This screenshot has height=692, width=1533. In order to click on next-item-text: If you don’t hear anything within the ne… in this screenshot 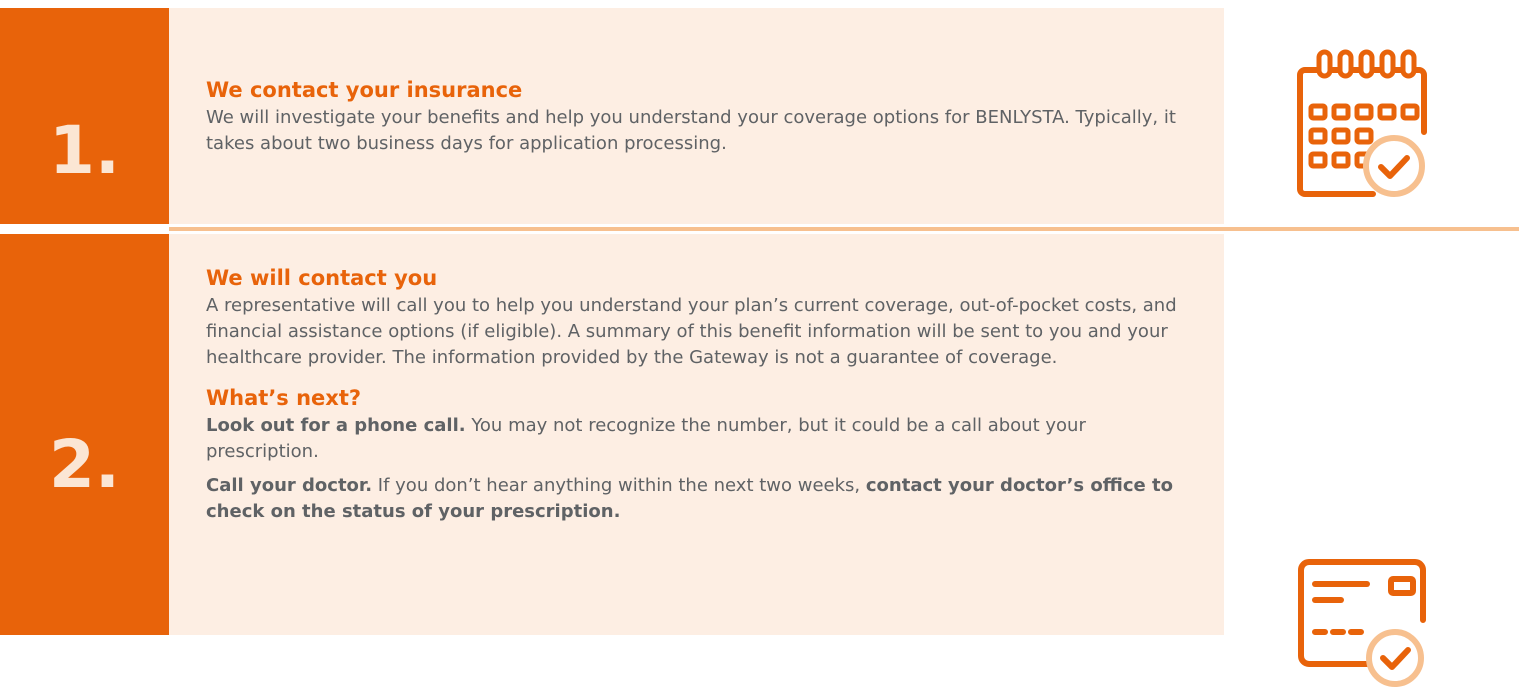, I will do `click(619, 485)`.